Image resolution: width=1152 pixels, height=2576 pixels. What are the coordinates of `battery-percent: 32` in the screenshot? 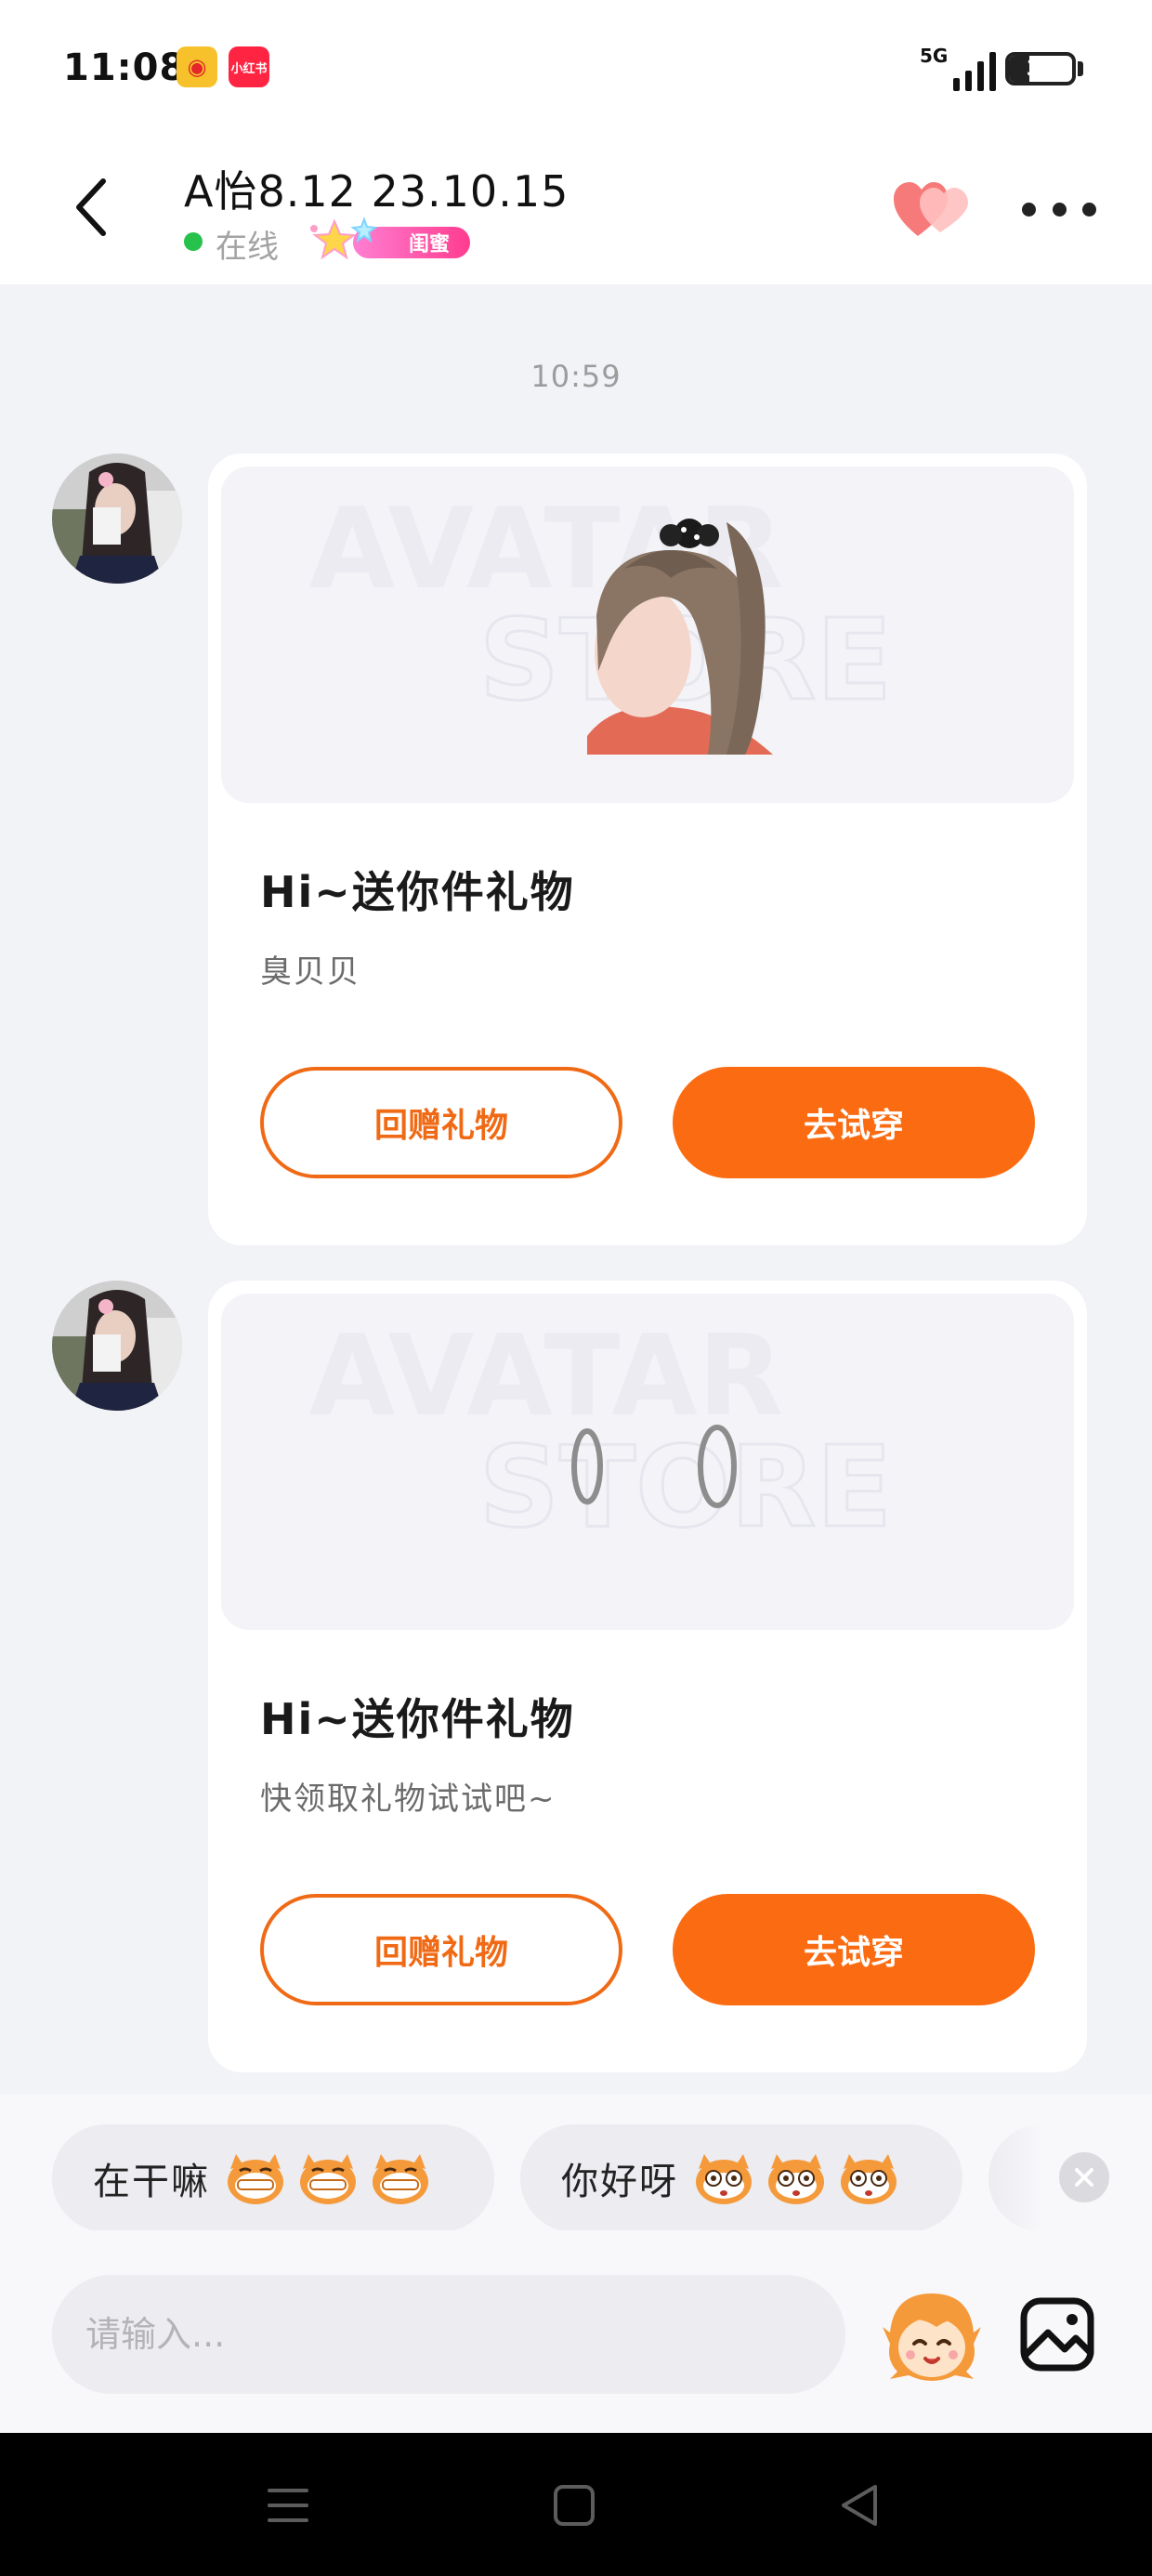 It's located at (1040, 69).